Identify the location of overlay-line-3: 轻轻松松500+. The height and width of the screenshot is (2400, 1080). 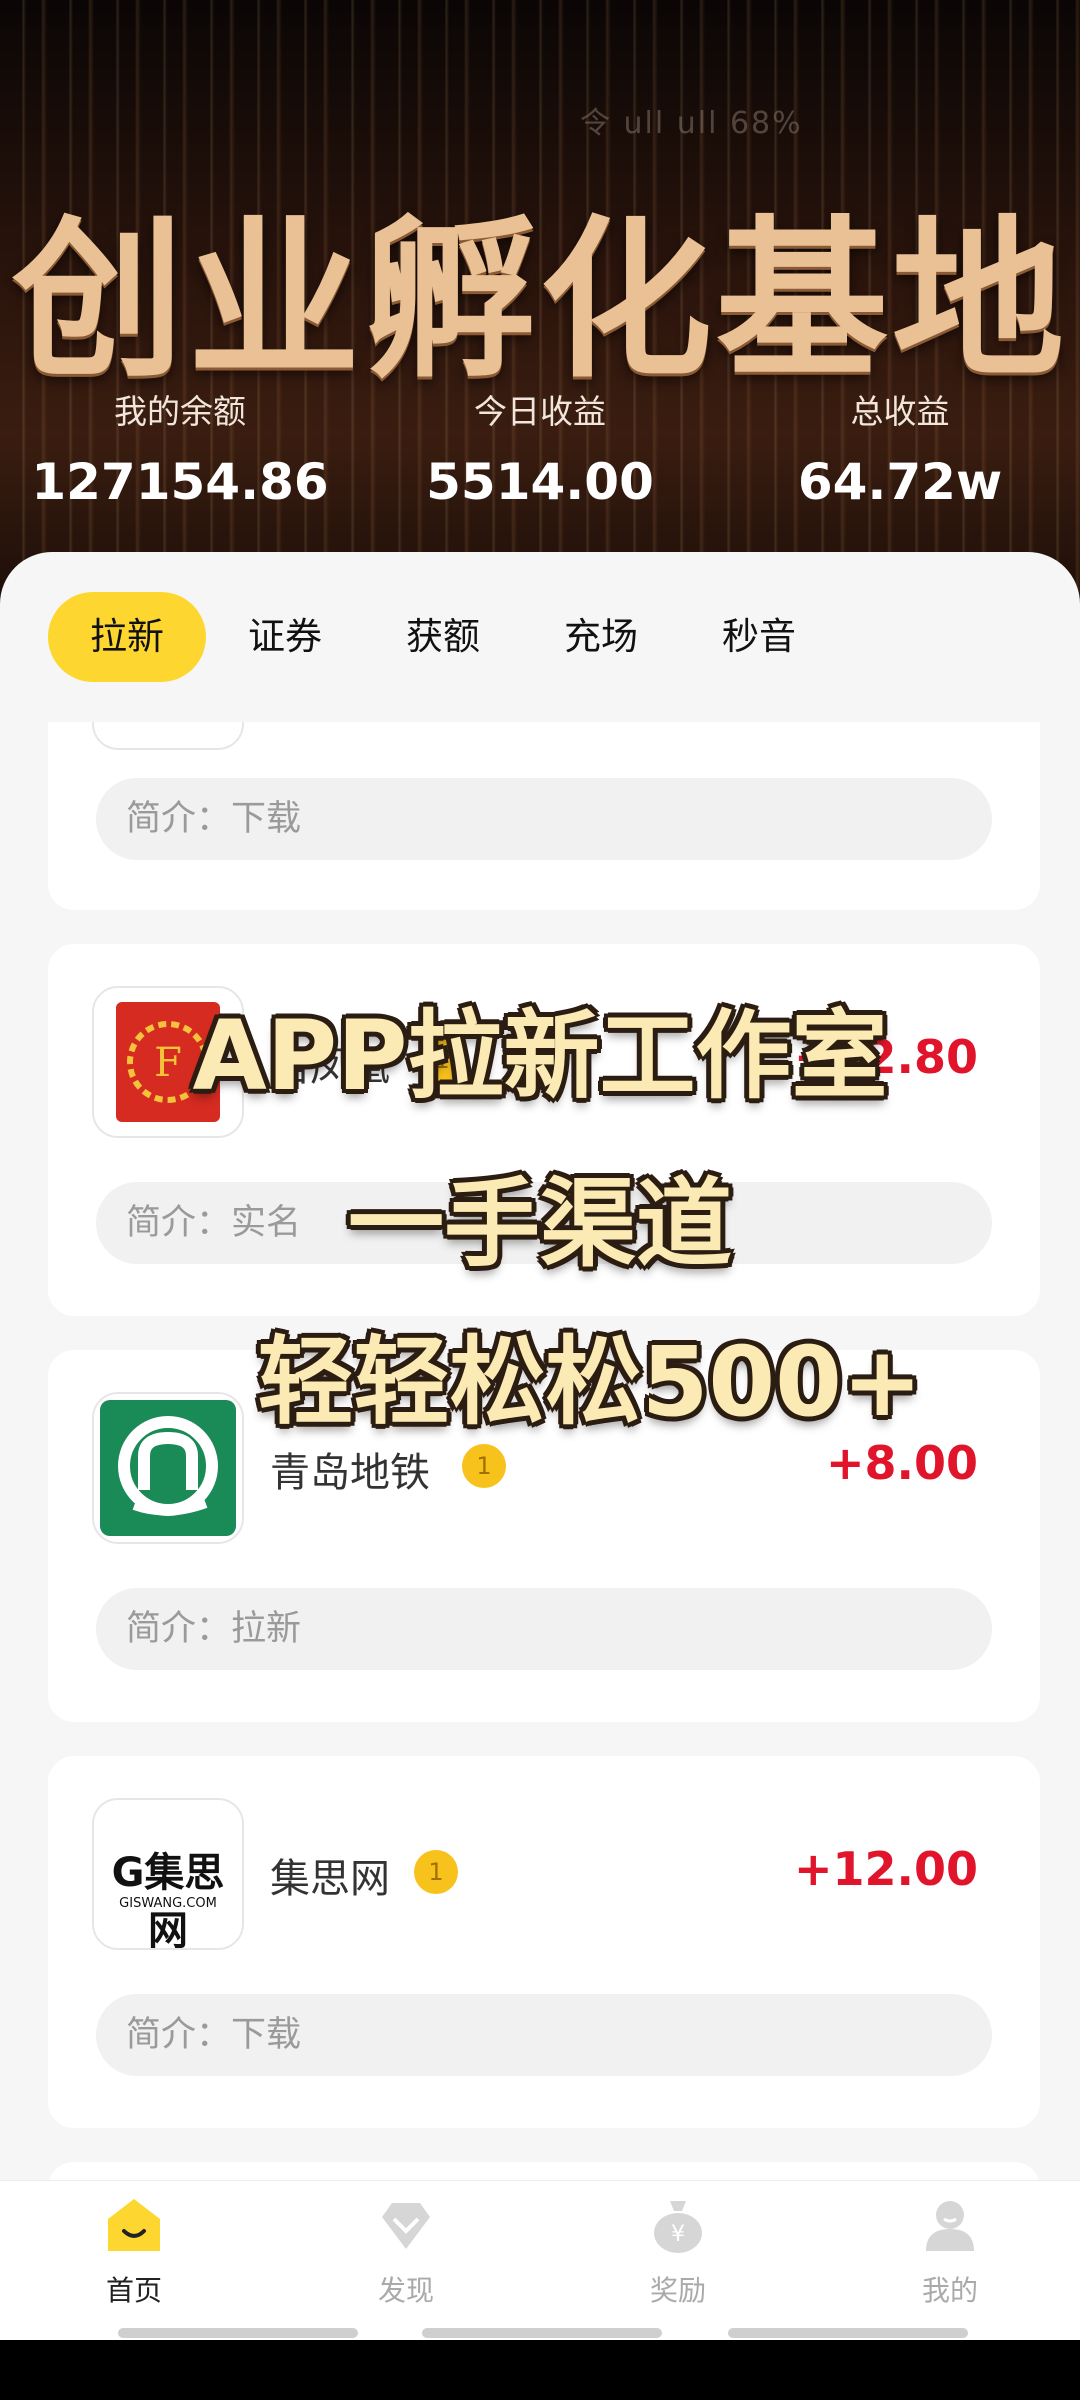
(590, 1382).